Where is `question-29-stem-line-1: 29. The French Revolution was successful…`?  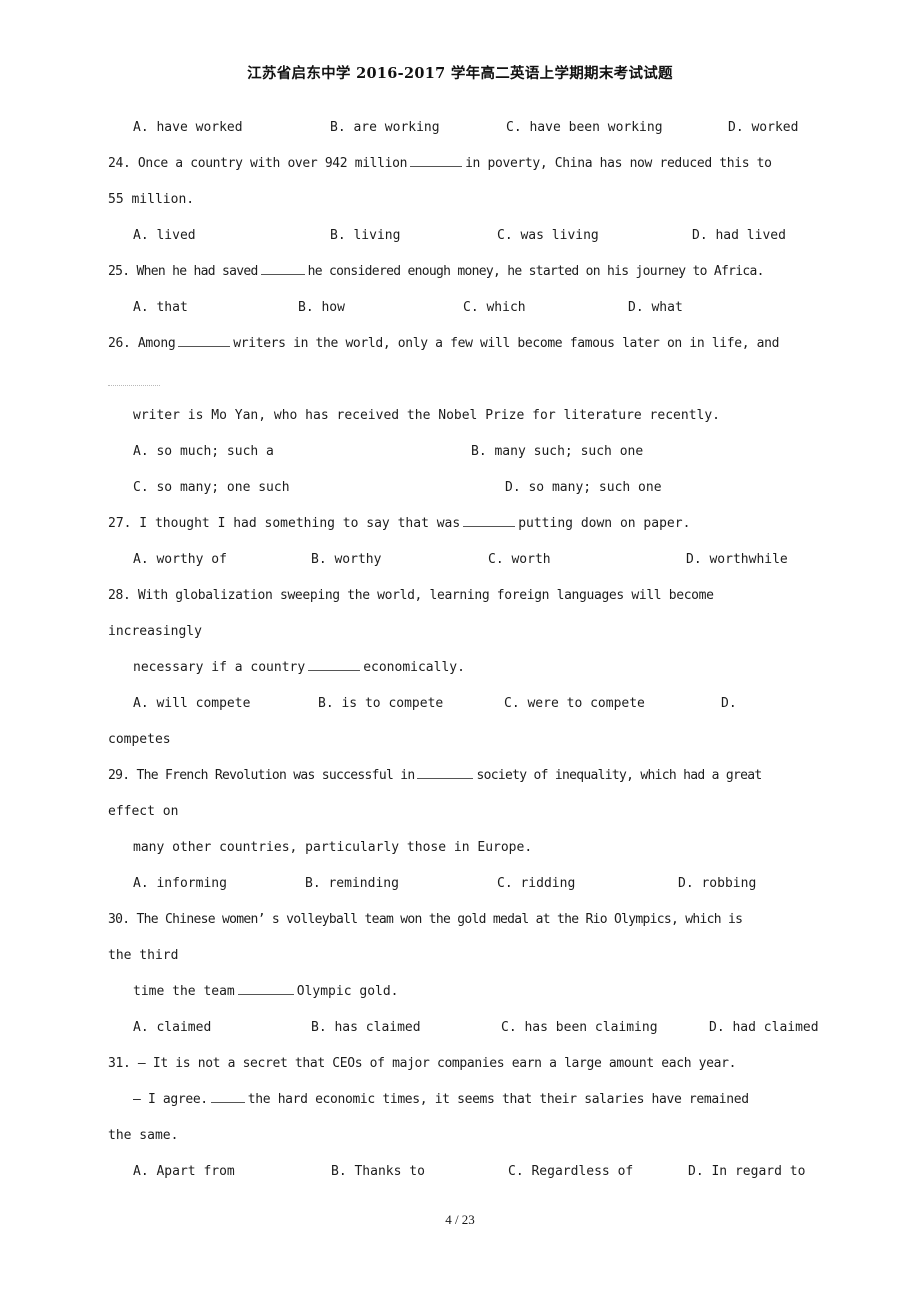 question-29-stem-line-1: 29. The French Revolution was successful… is located at coordinates (464, 776).